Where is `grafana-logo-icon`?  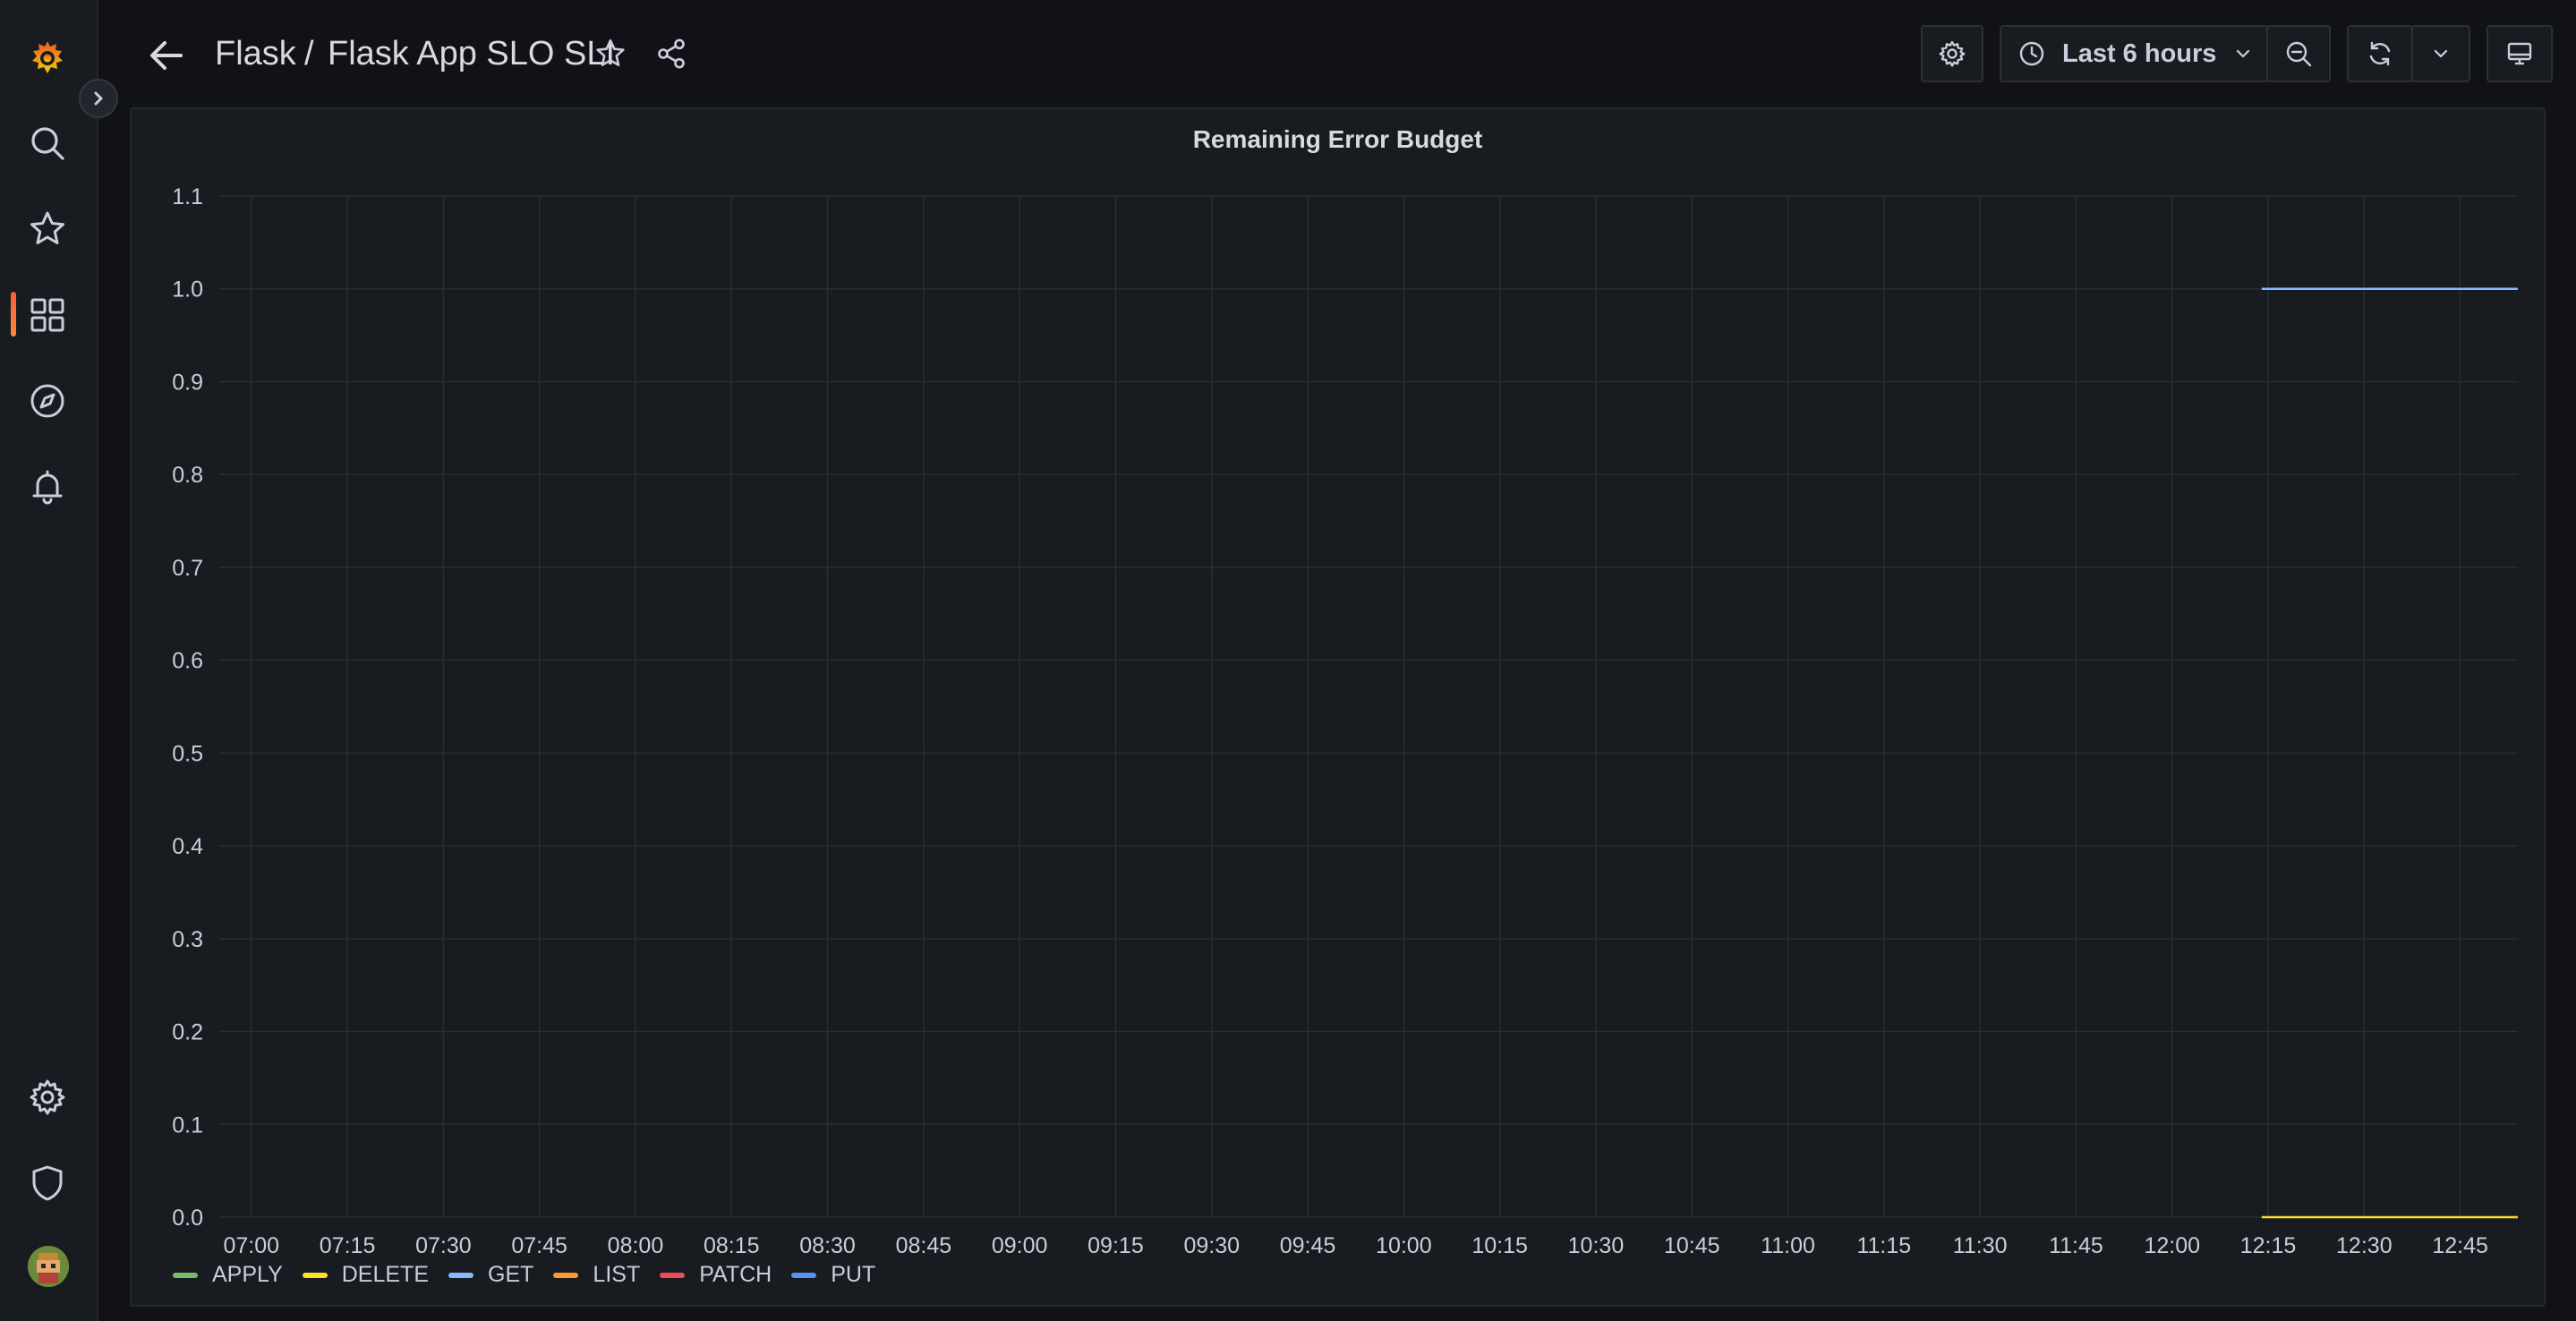
grafana-logo-icon is located at coordinates (47, 57).